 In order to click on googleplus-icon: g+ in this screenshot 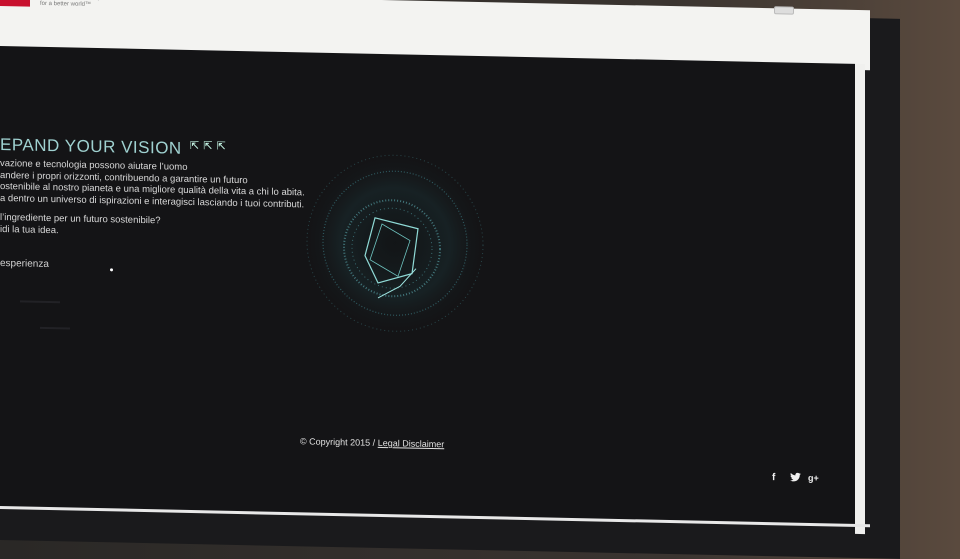, I will do `click(813, 478)`.